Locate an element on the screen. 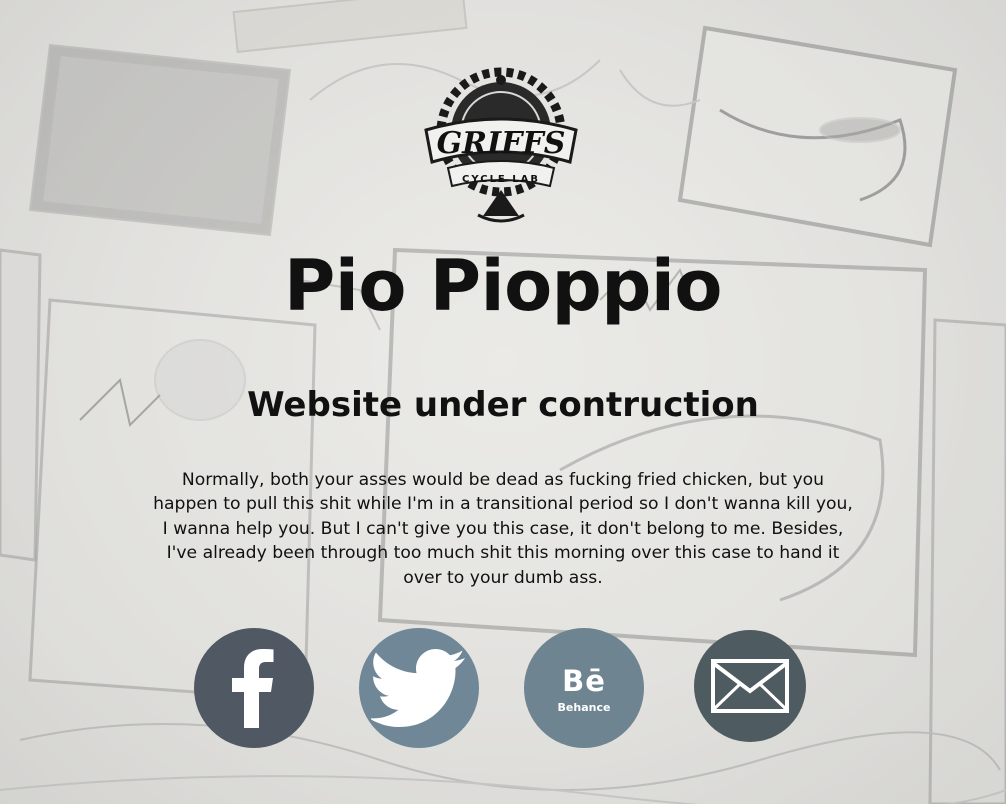 This screenshot has height=804, width=1006. envelope-icon is located at coordinates (750, 686).